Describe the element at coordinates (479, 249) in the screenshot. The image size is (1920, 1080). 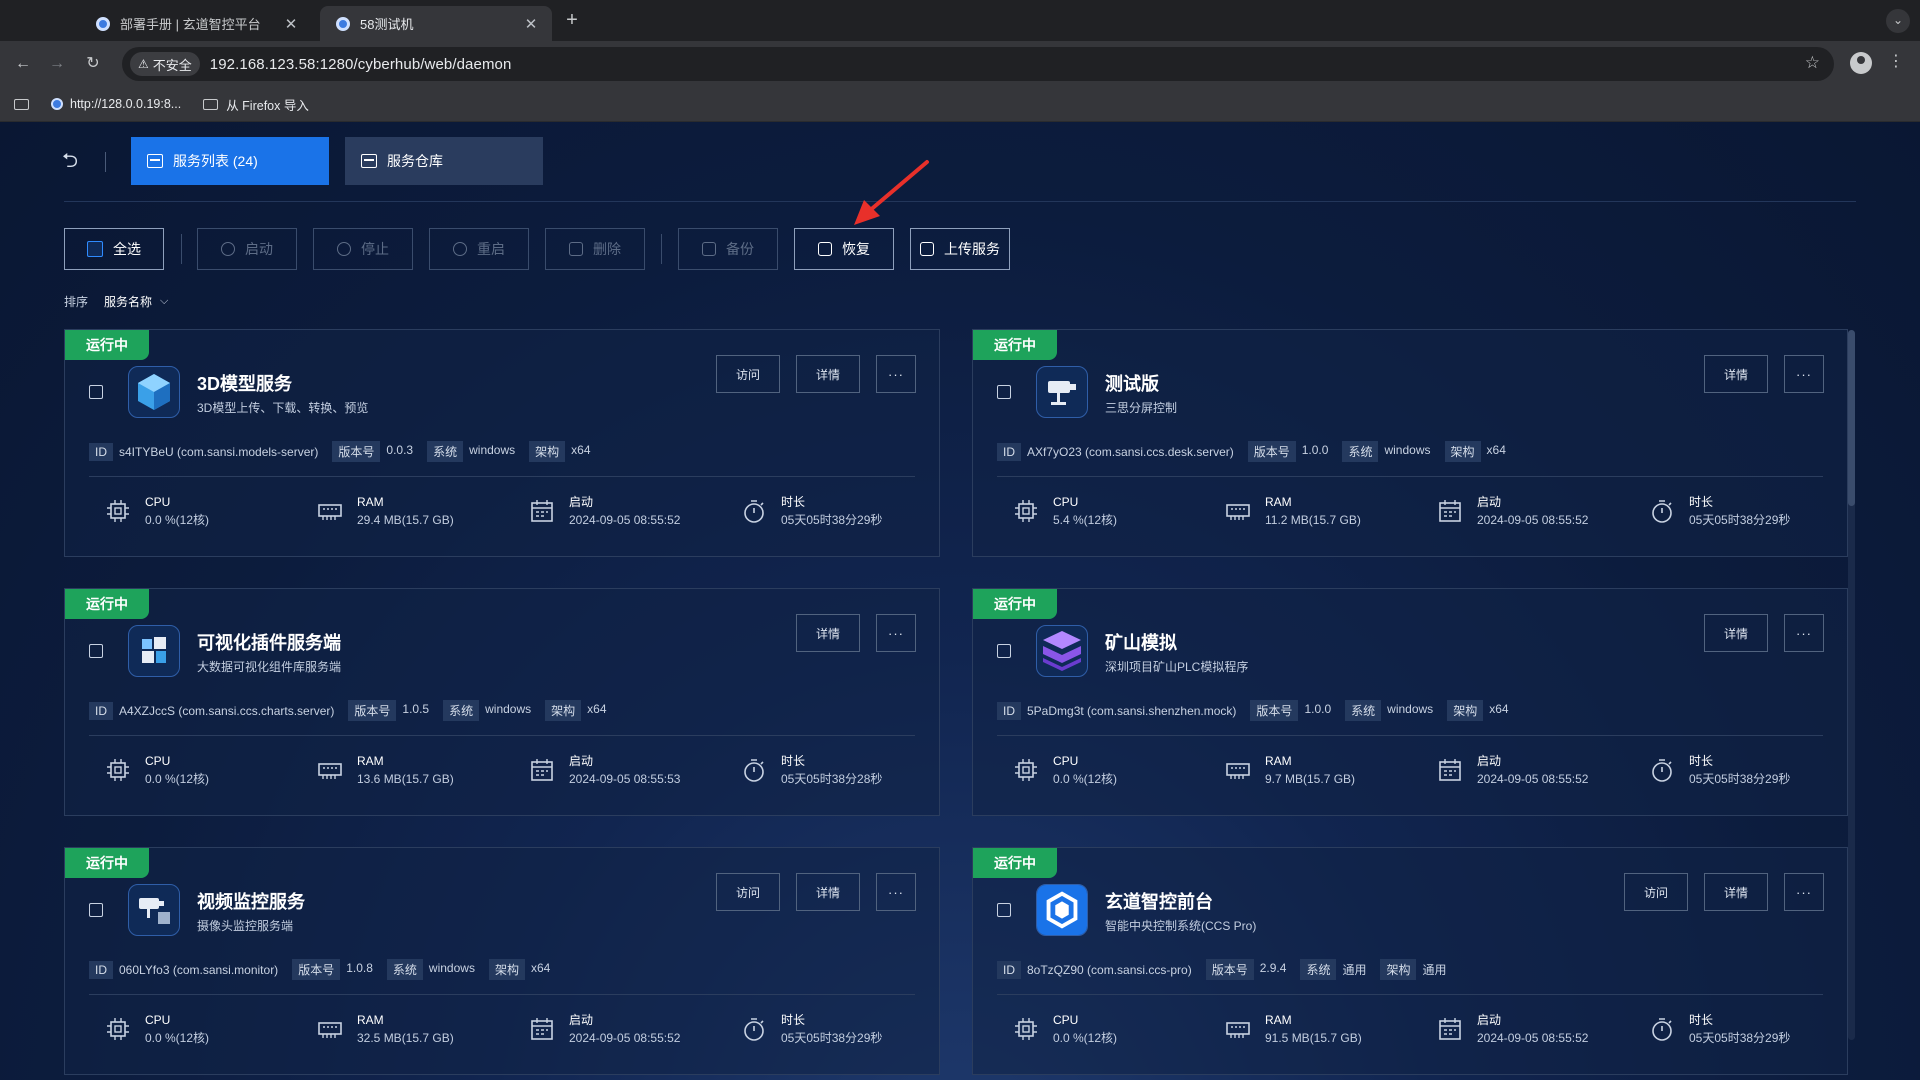
I see `restart-button: 重启` at that location.